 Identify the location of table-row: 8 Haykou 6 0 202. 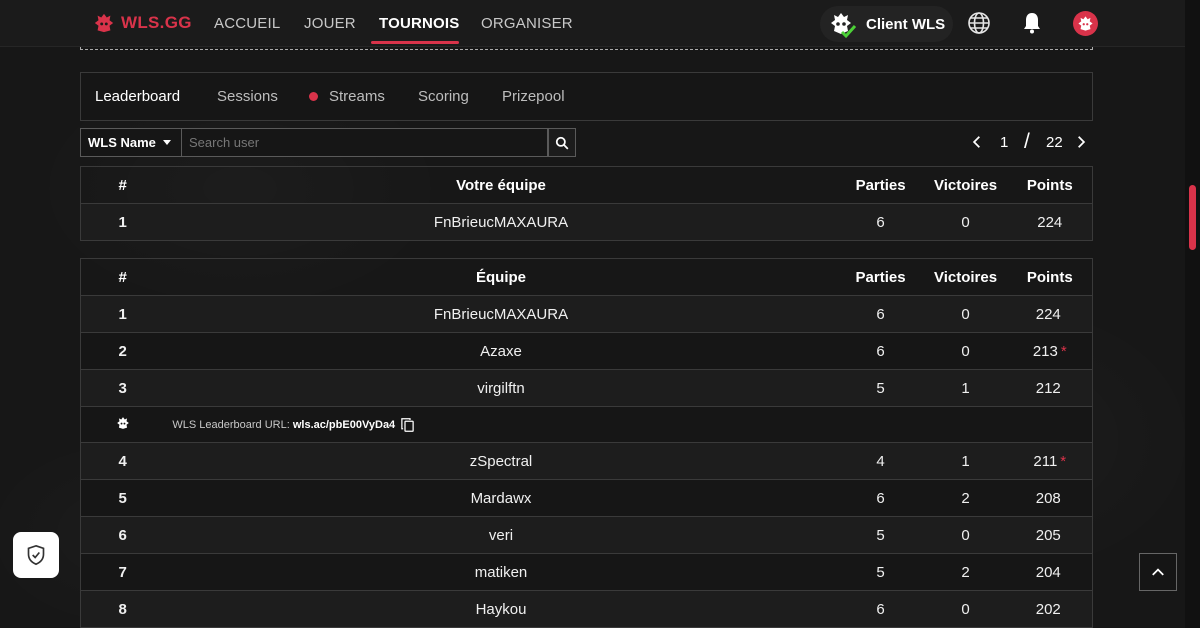
(586, 609).